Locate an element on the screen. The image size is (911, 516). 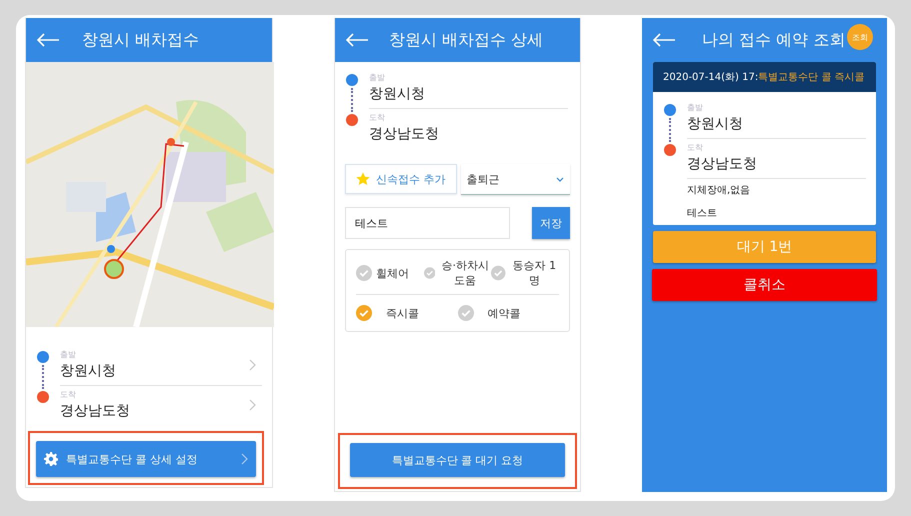
date-time: 2020-07-14(화) 17: is located at coordinates (710, 77).